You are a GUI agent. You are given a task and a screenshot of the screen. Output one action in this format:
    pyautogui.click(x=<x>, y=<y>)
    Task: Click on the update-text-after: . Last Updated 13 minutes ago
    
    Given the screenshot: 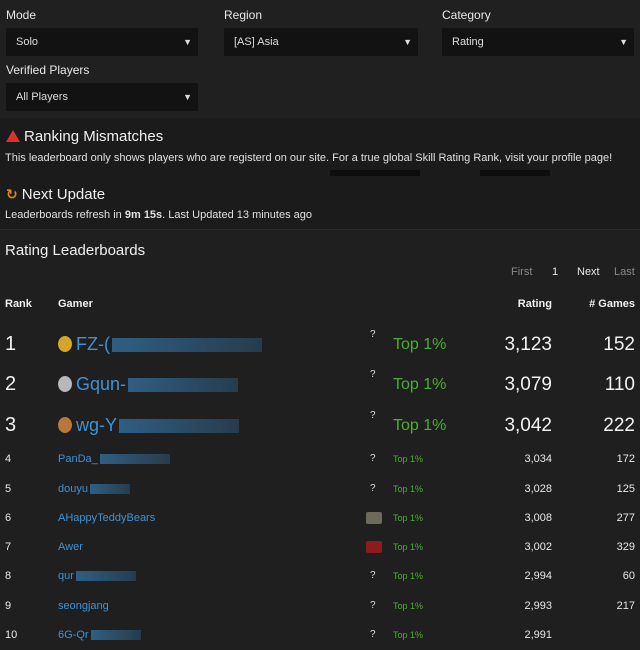 What is the action you would take?
    pyautogui.click(x=237, y=215)
    